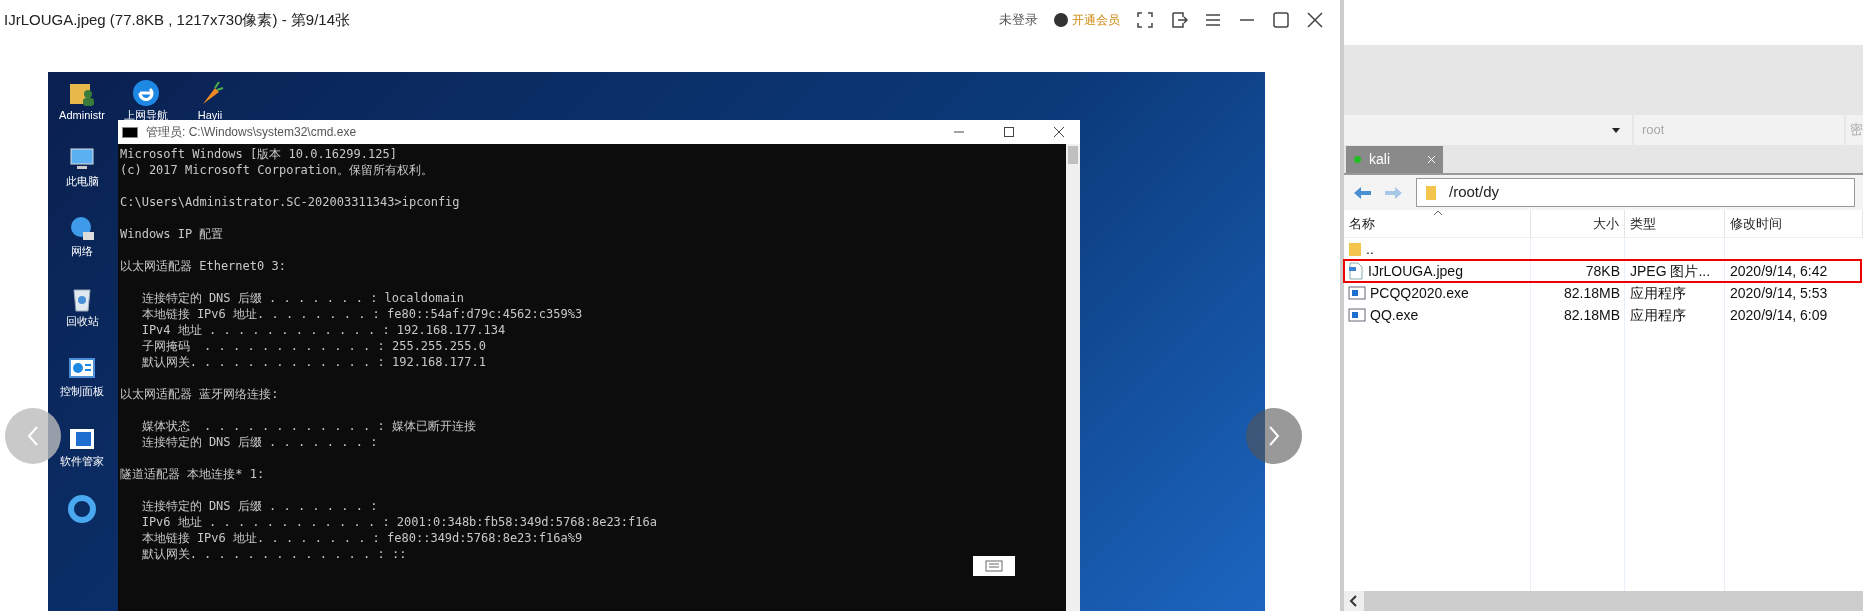  I want to click on cmd-window-title: 管理员: C:\Windows\system32\cmd.exe, so click(251, 132).